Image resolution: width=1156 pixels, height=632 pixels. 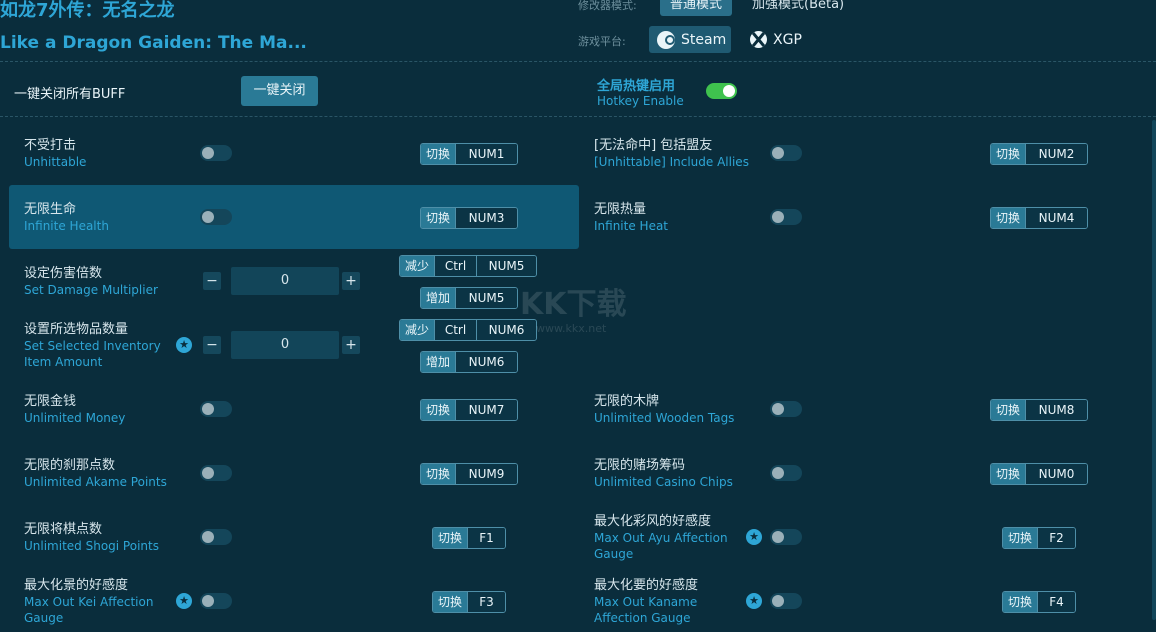 What do you see at coordinates (636, 86) in the screenshot?
I see `hotkey-enable-label: 全局热键启用` at bounding box center [636, 86].